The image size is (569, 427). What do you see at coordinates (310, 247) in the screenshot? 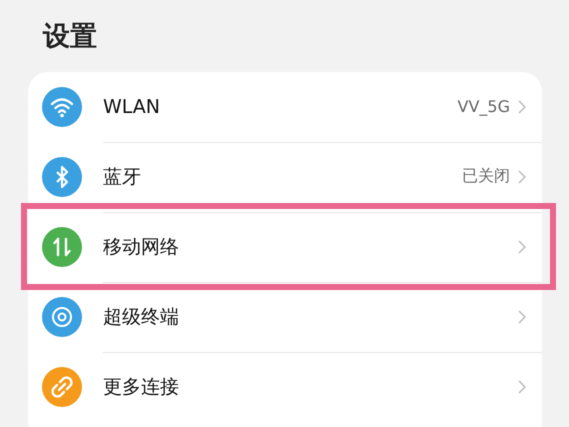
I see `setting-label: 移动网络` at bounding box center [310, 247].